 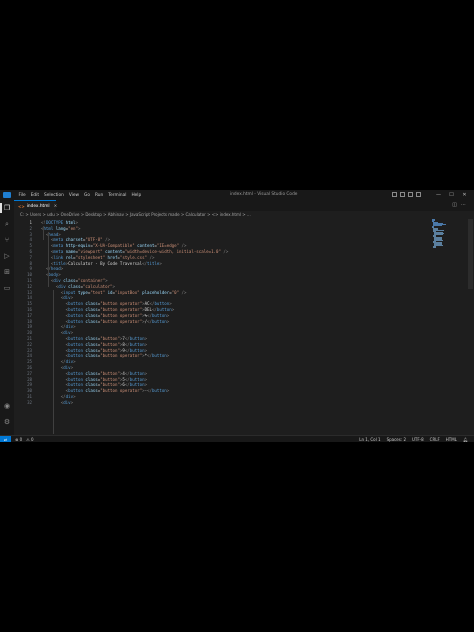 I want to click on customize-layout-icon, so click(x=418, y=194).